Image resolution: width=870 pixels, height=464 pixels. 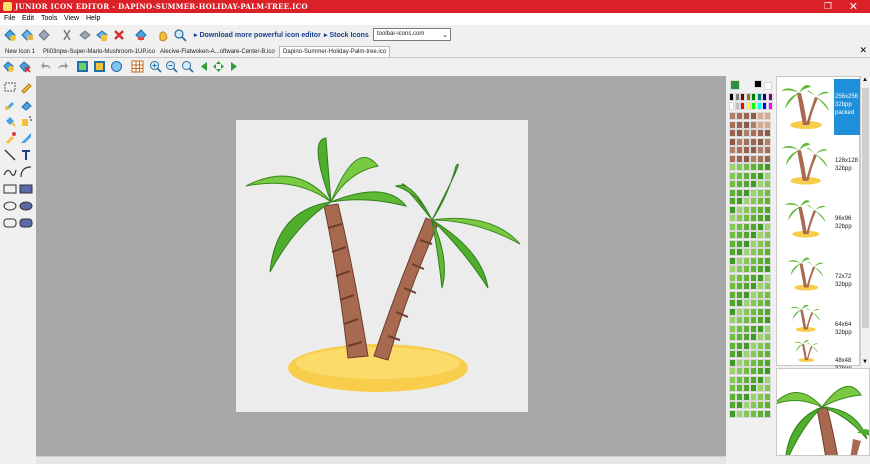 What do you see at coordinates (141, 35) in the screenshot?
I see `icon-properties-icon` at bounding box center [141, 35].